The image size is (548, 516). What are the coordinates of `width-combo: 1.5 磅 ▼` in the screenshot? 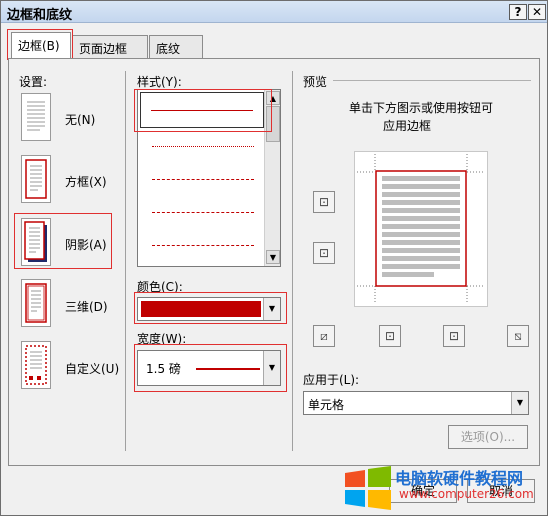 It's located at (209, 368).